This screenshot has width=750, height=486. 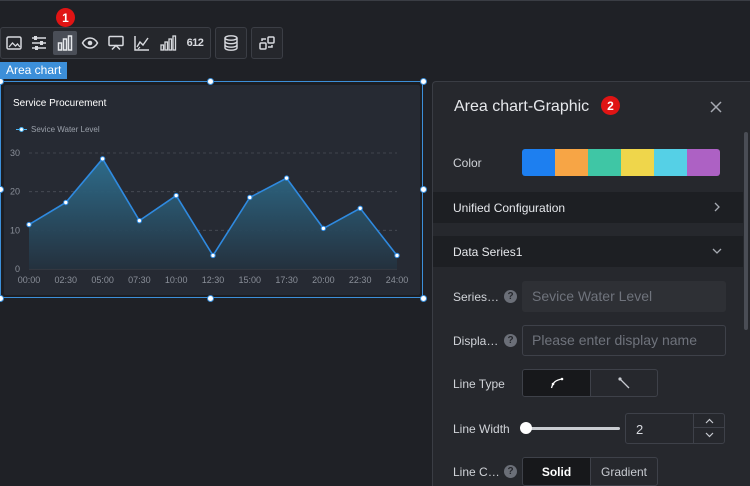 I want to click on line-width-stepper: 2, so click(x=675, y=428).